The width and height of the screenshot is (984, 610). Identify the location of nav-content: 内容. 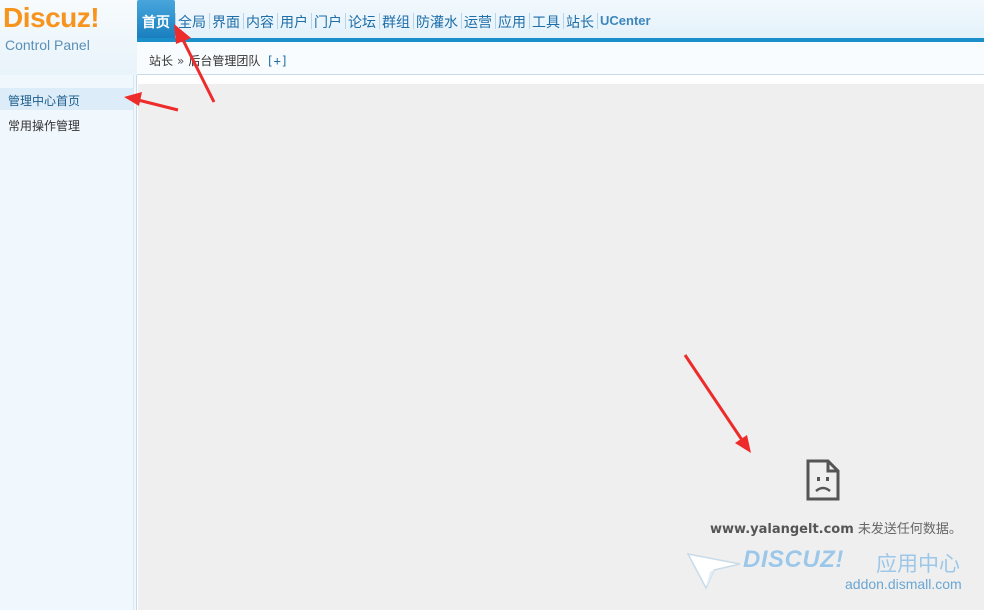
(260, 19).